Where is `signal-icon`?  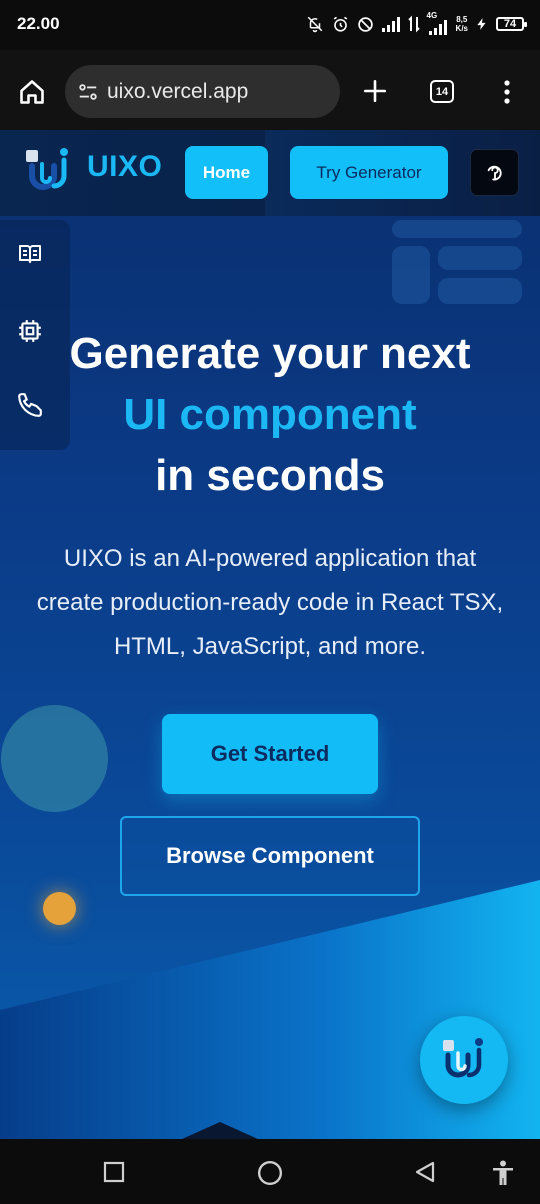 signal-icon is located at coordinates (390, 24).